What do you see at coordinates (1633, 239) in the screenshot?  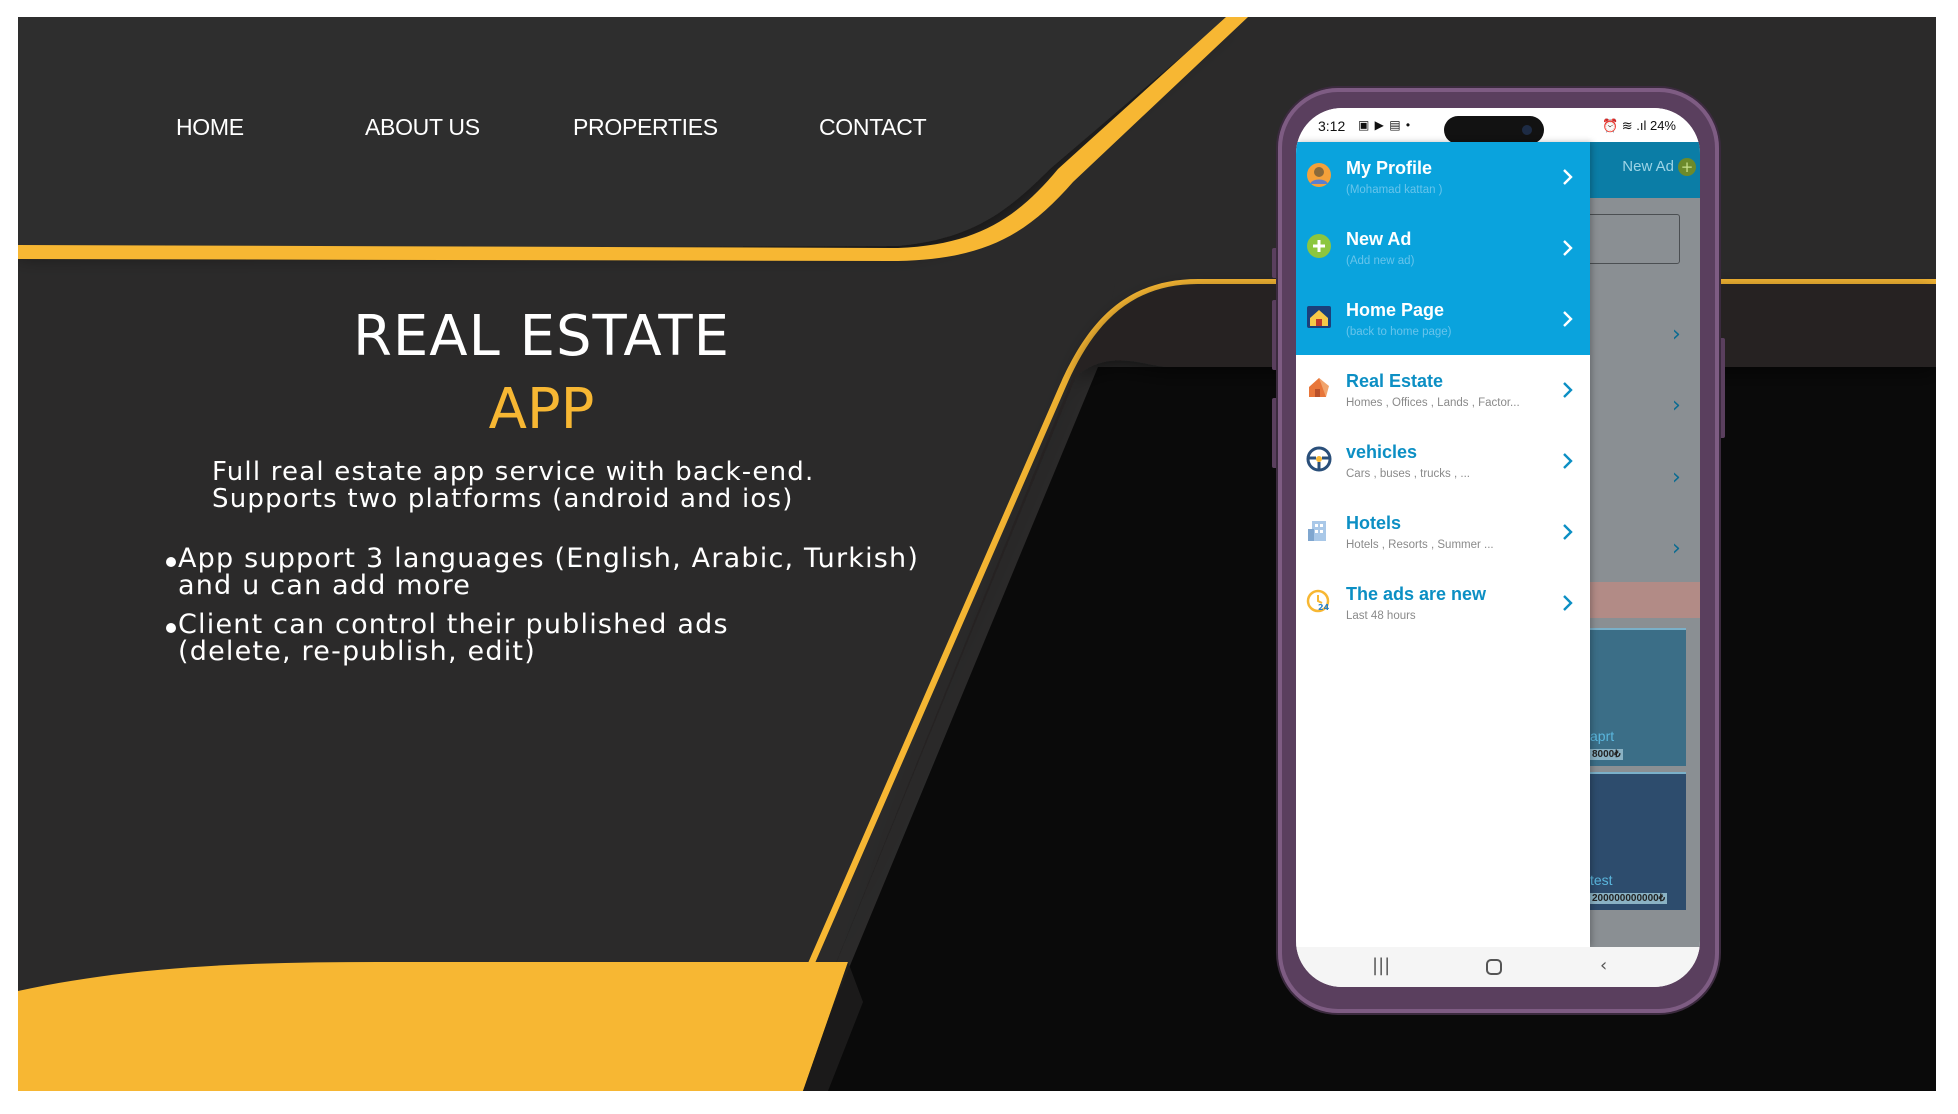 I see `background-search-field` at bounding box center [1633, 239].